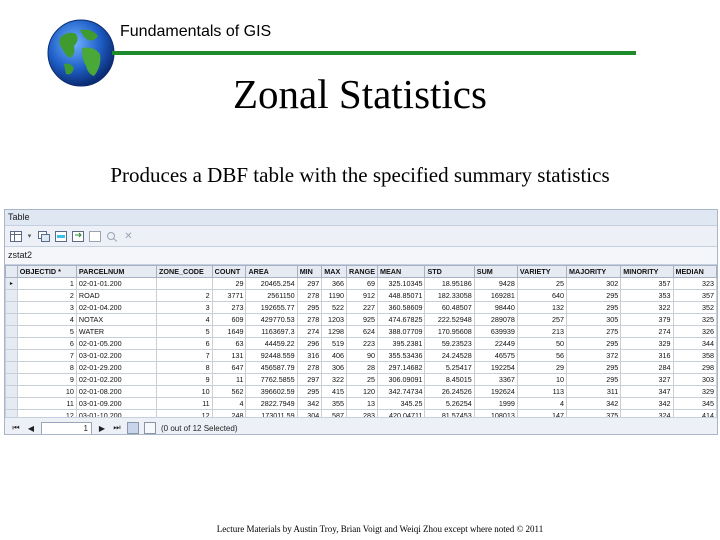  Describe the element at coordinates (495, 379) in the screenshot. I see `table-cell: 3367` at that location.